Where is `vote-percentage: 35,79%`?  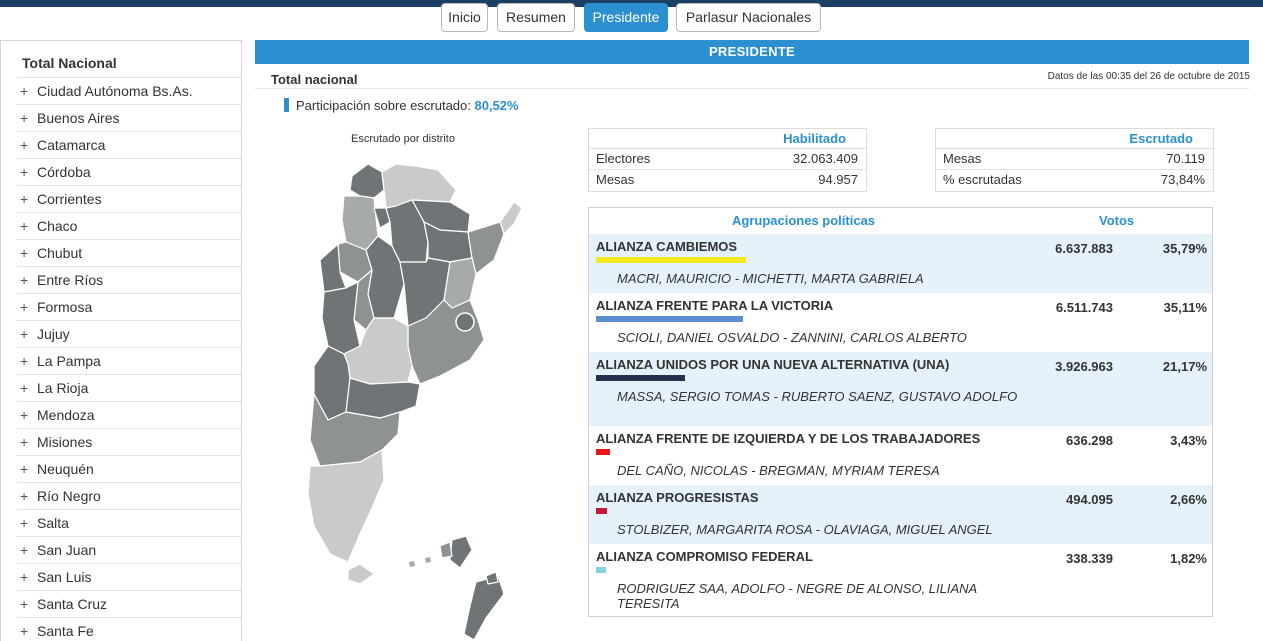
vote-percentage: 35,79% is located at coordinates (1184, 248).